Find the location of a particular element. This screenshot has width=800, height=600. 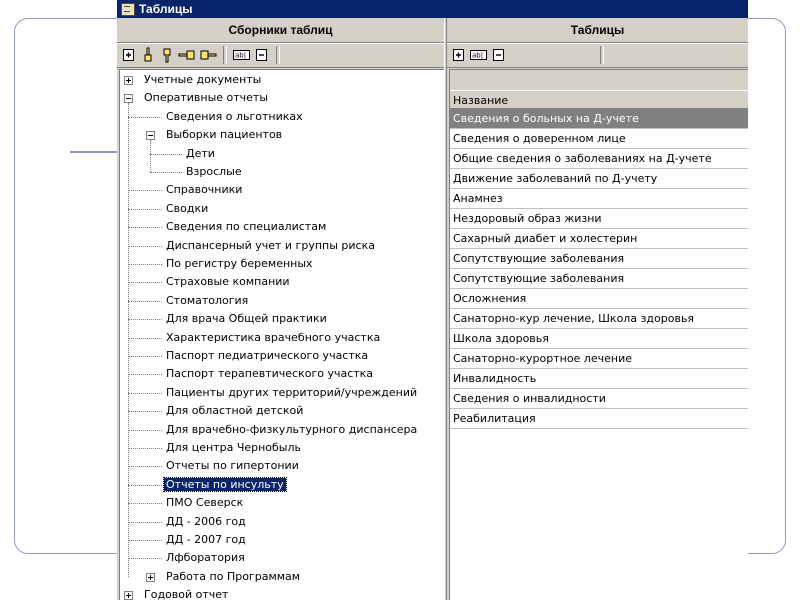

hand-down-icon is located at coordinates (167, 55).